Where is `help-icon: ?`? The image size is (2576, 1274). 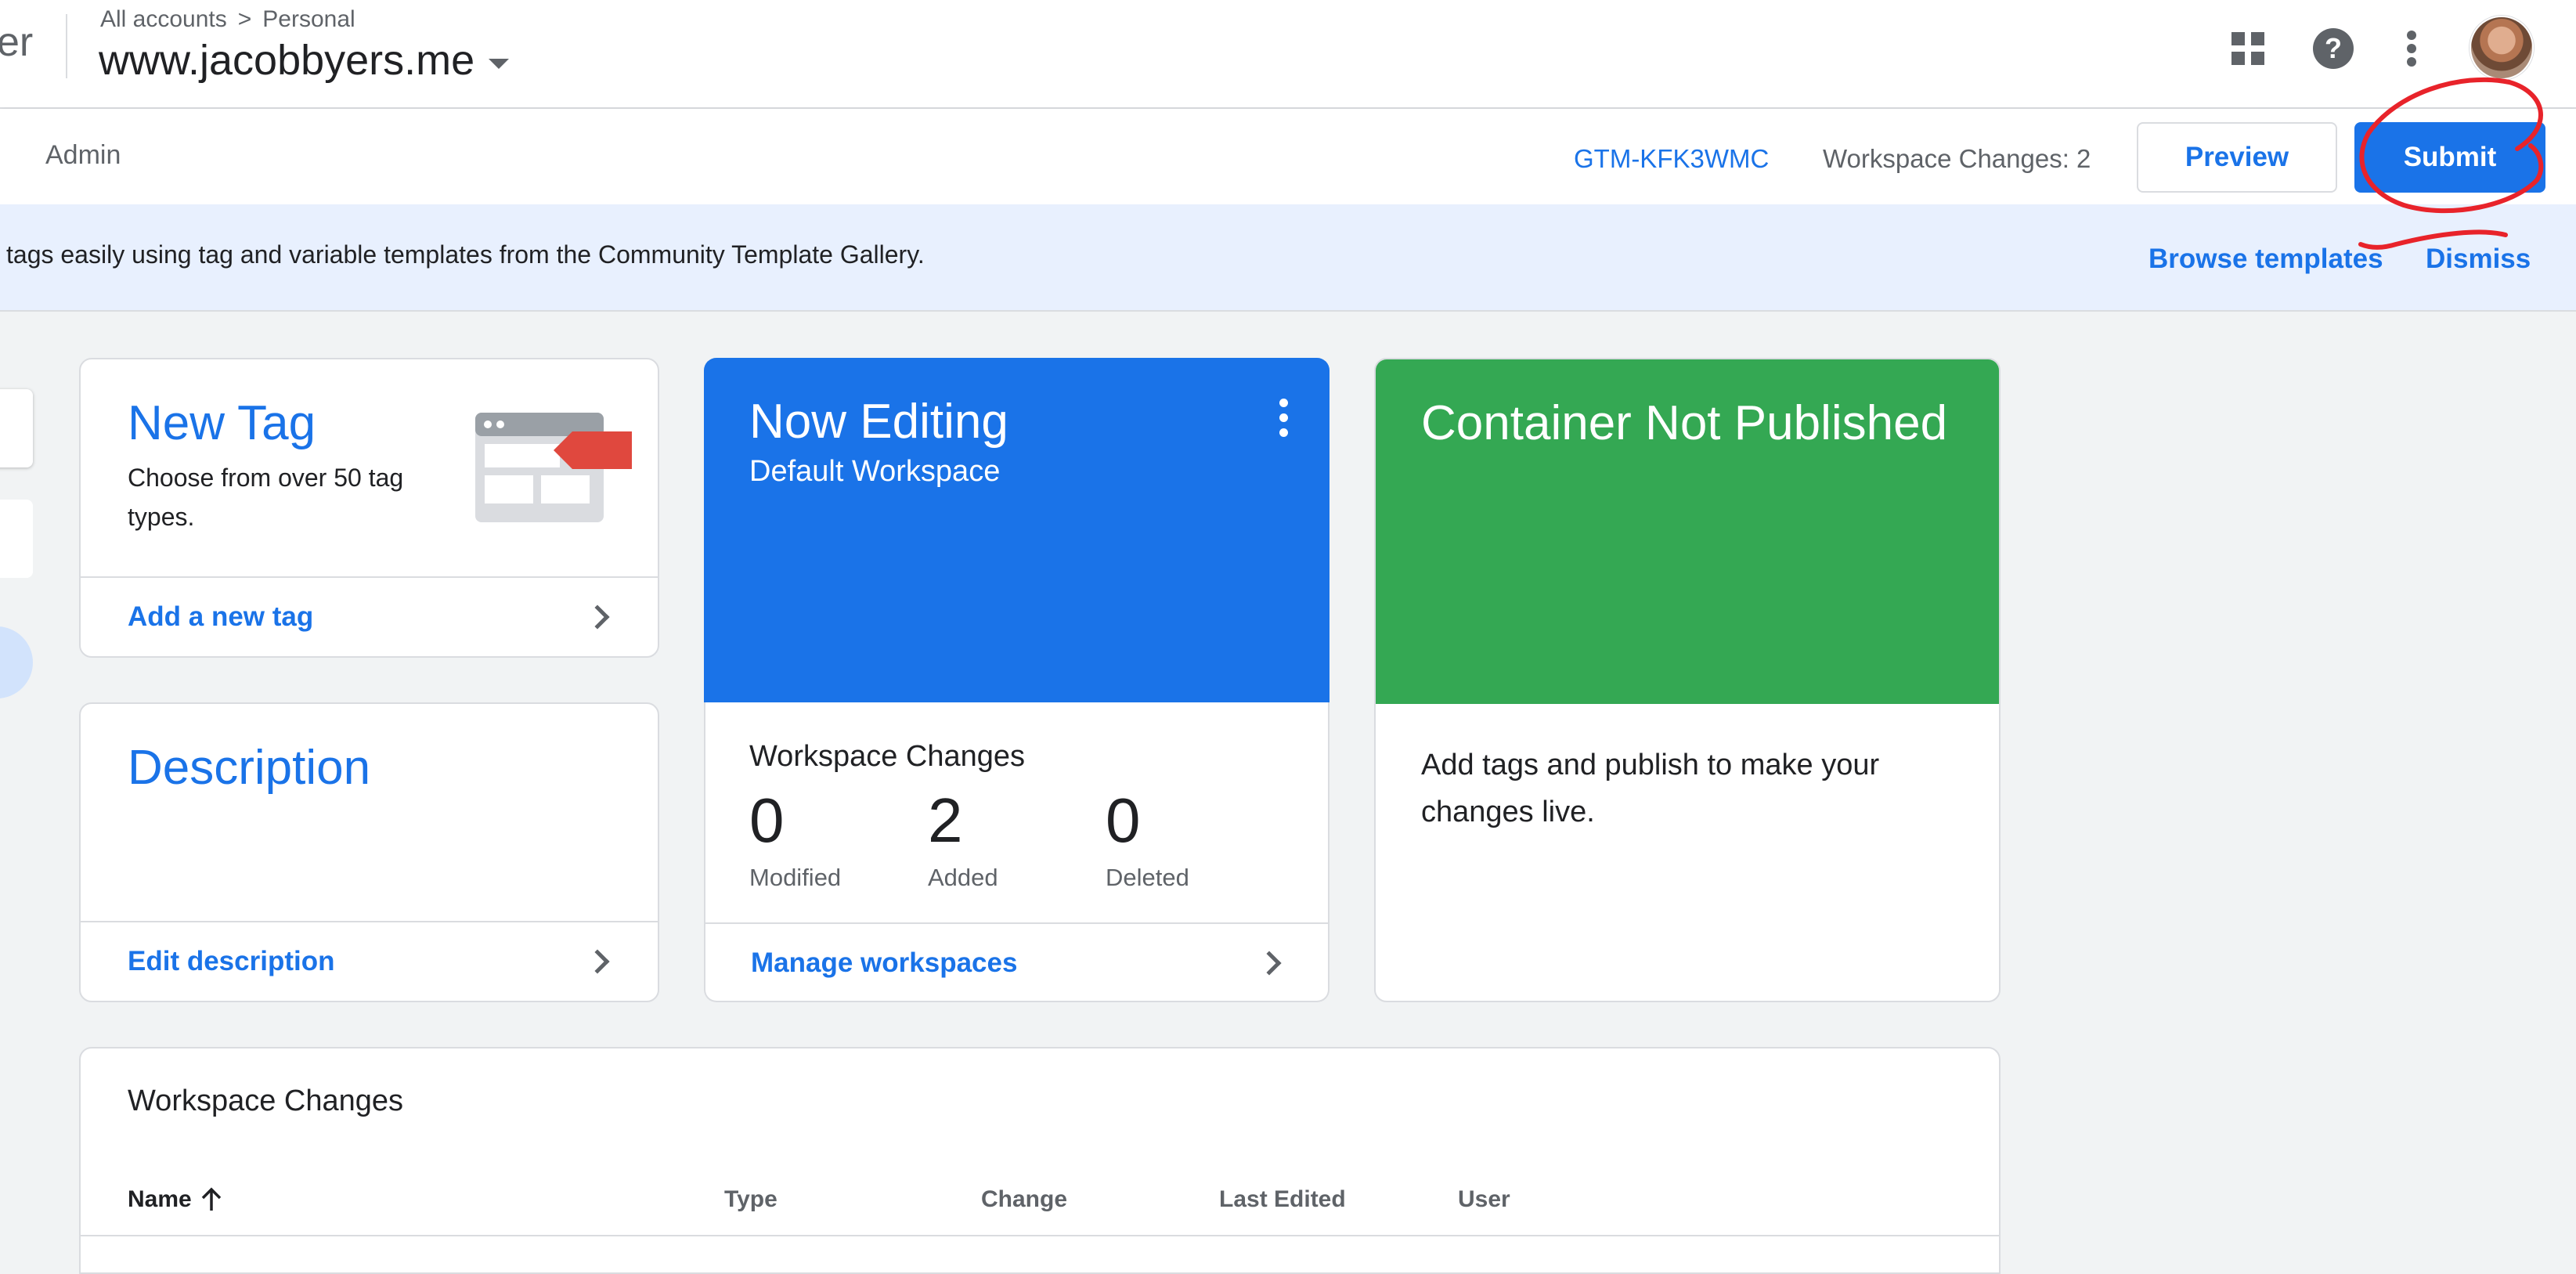
help-icon: ? is located at coordinates (2333, 49).